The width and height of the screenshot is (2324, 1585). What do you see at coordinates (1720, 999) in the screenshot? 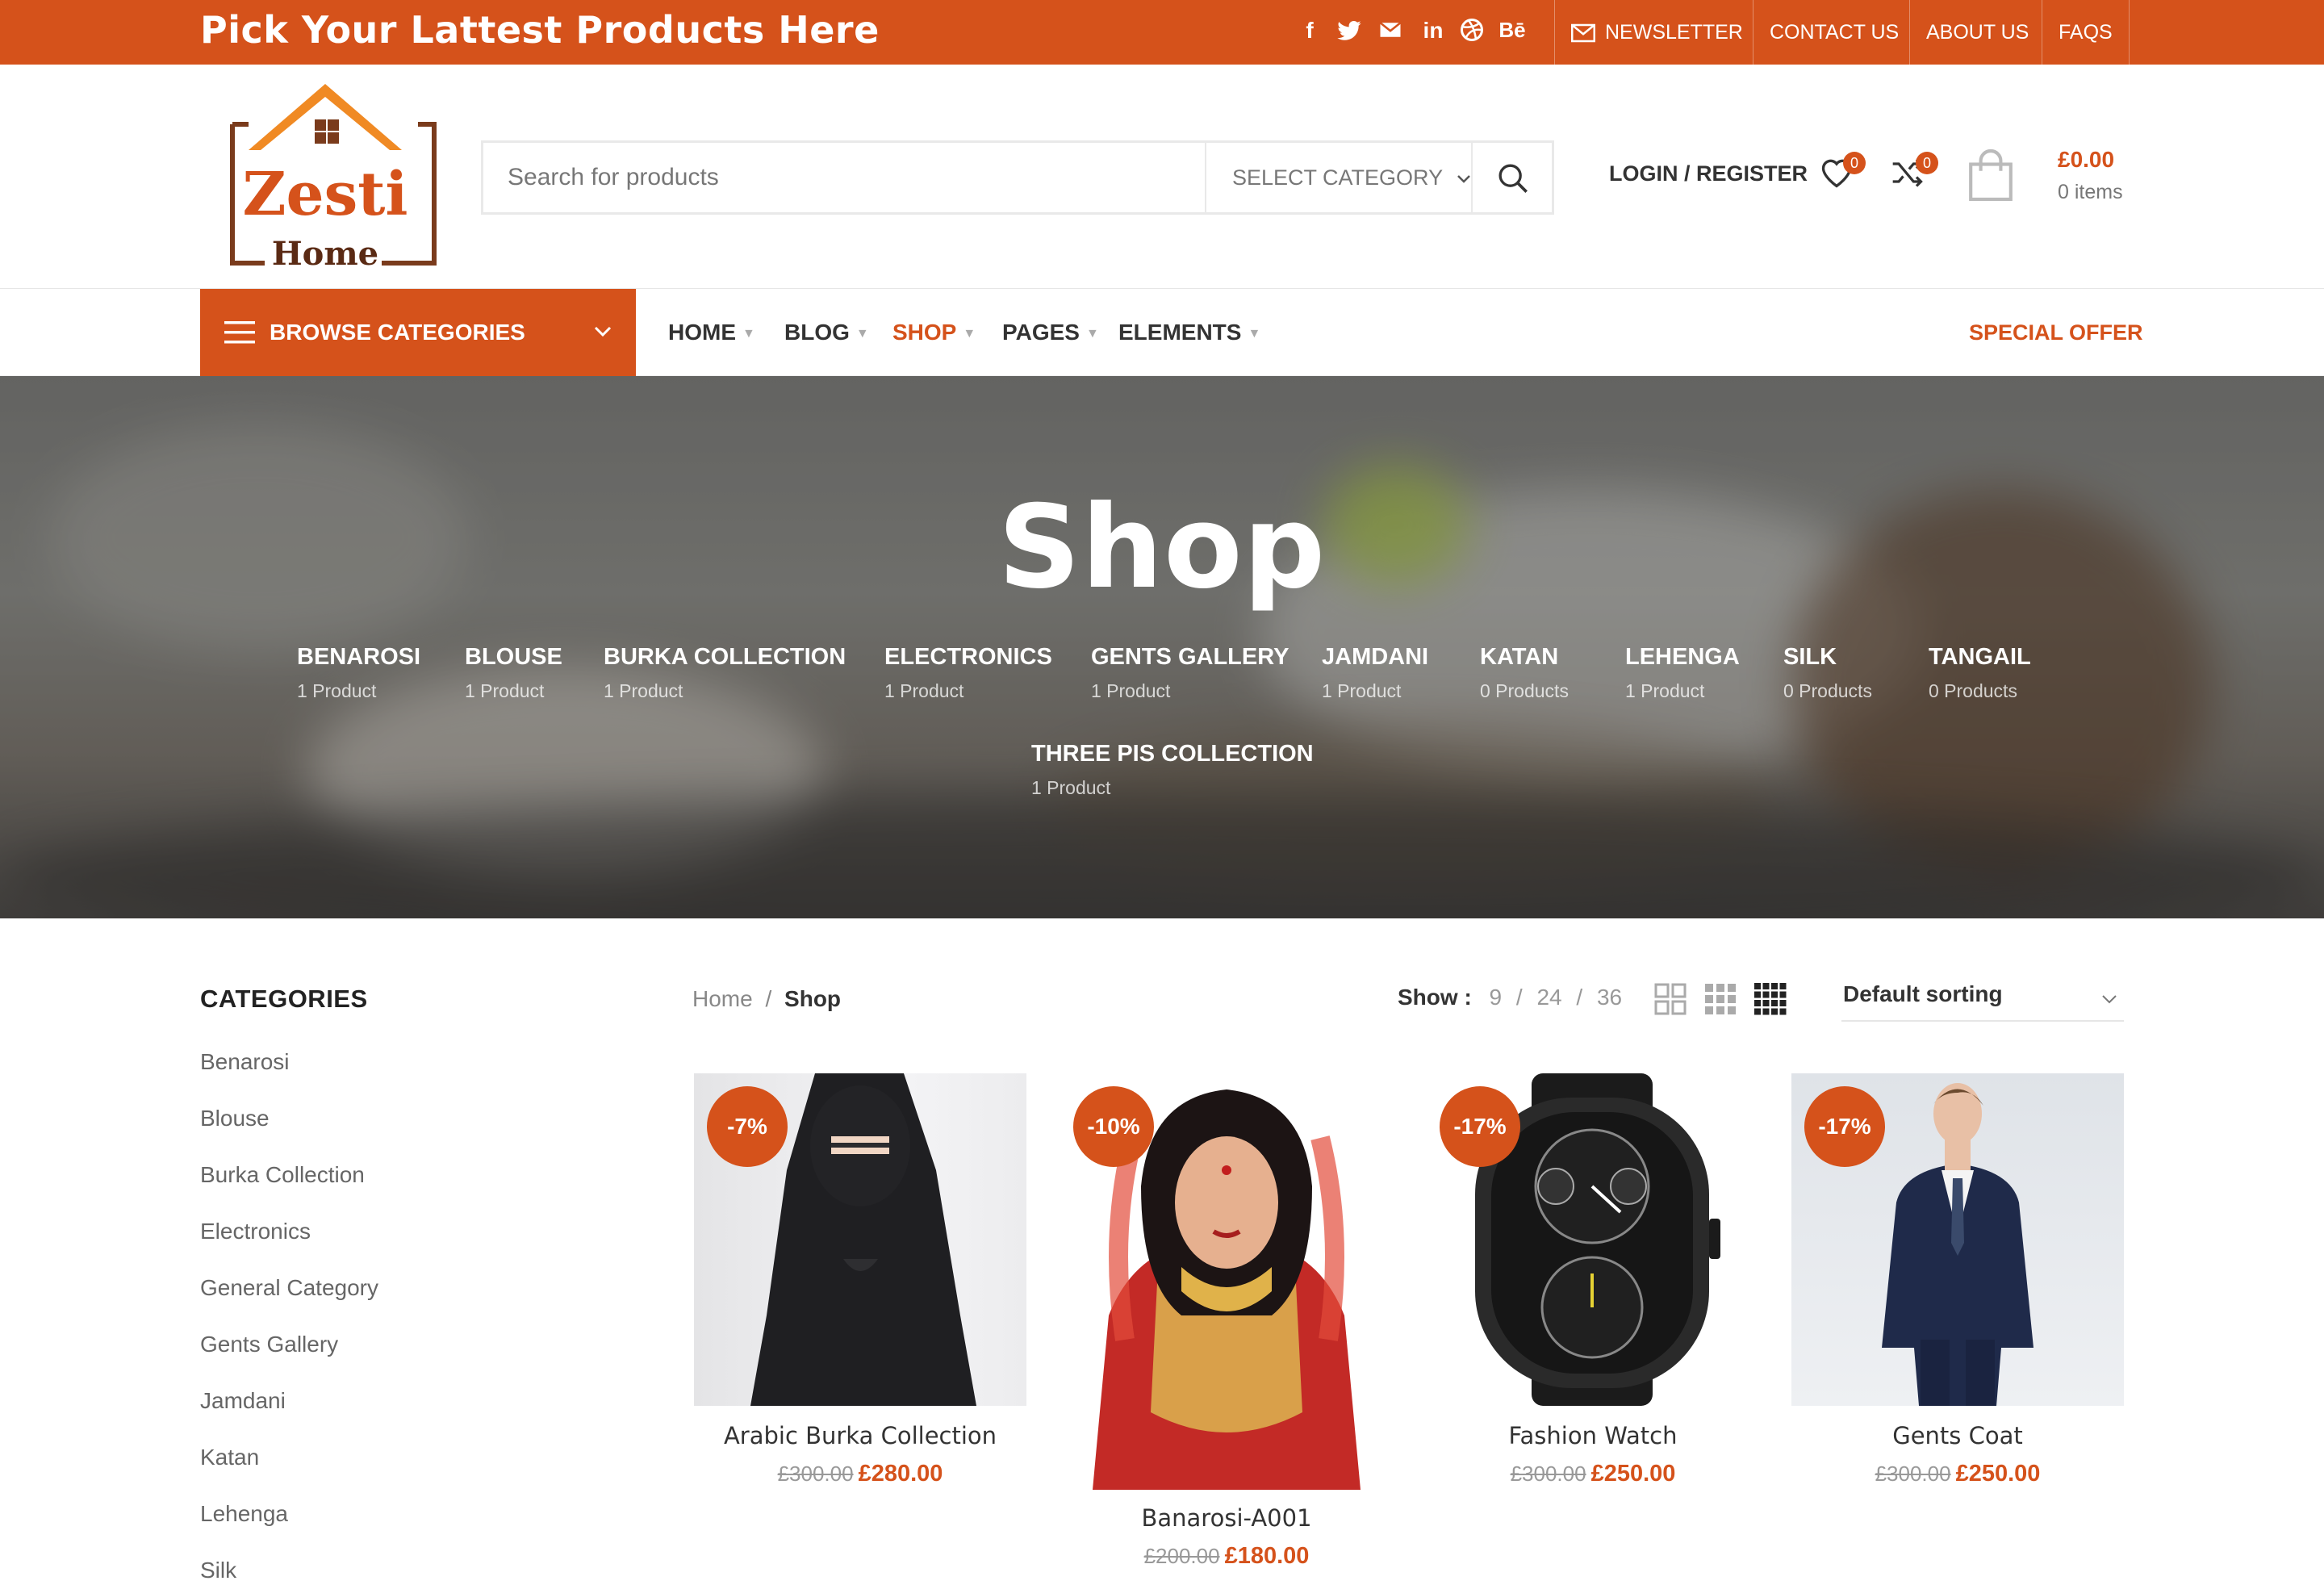
I see `grid-3-columns-icon` at bounding box center [1720, 999].